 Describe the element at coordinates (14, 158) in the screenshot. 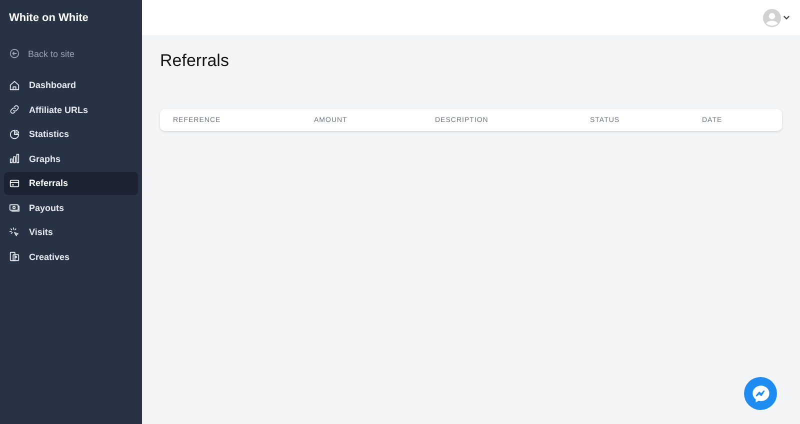

I see `bar-chart-icon` at that location.